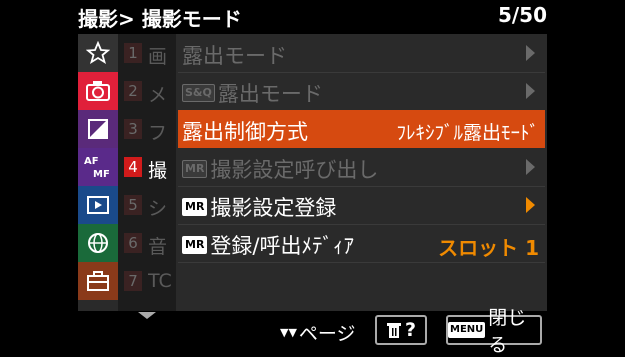 The height and width of the screenshot is (357, 625). Describe the element at coordinates (410, 330) in the screenshot. I see `help-label: ?` at that location.